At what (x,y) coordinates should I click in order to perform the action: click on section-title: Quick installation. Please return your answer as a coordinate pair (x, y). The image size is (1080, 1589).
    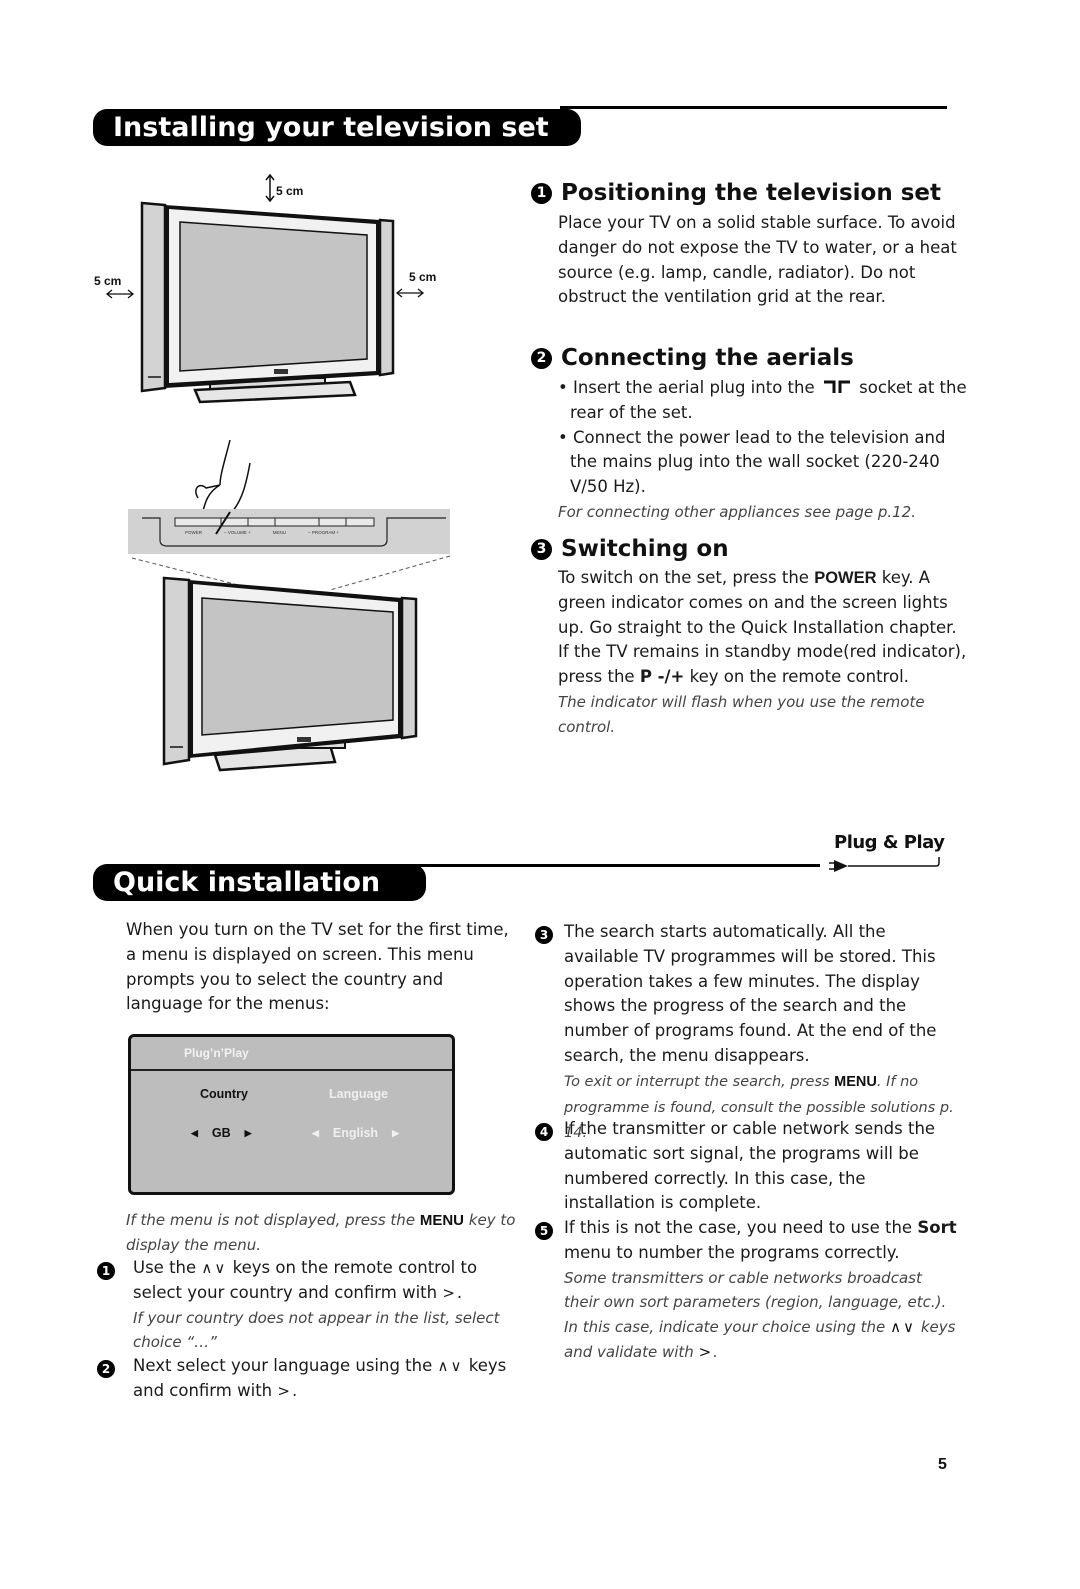
    Looking at the image, I should click on (247, 882).